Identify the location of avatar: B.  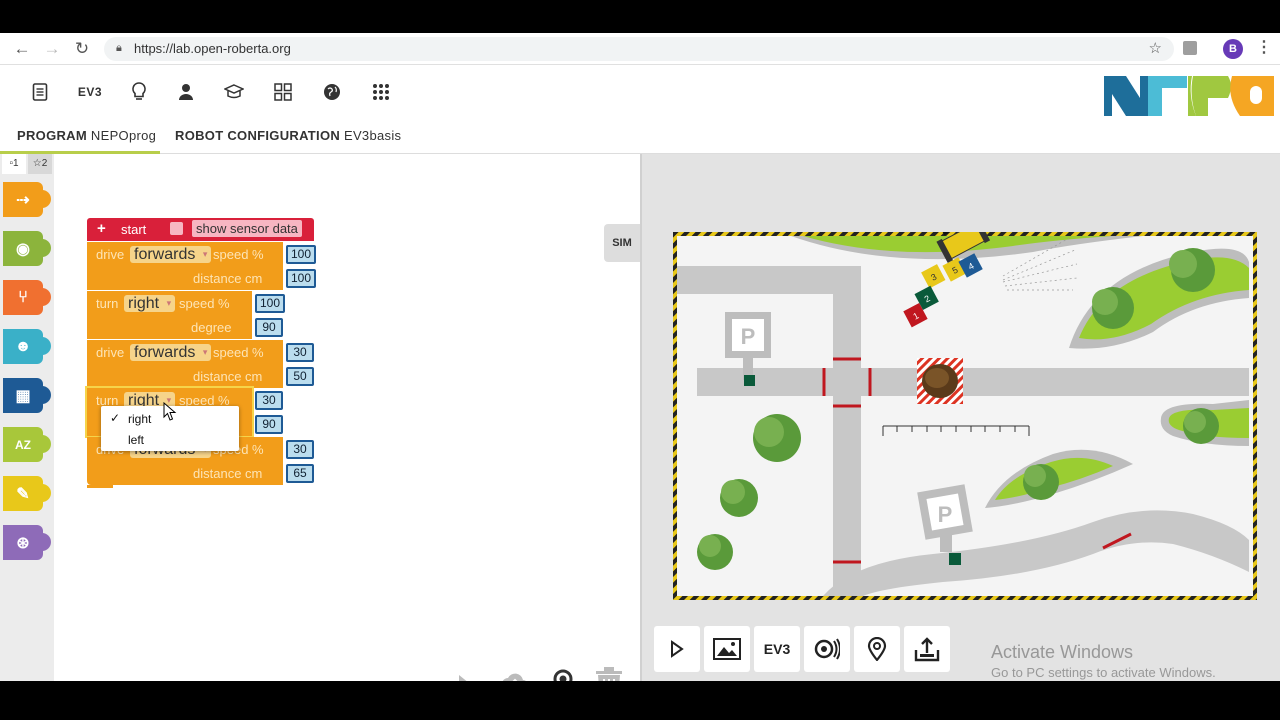
(1233, 49).